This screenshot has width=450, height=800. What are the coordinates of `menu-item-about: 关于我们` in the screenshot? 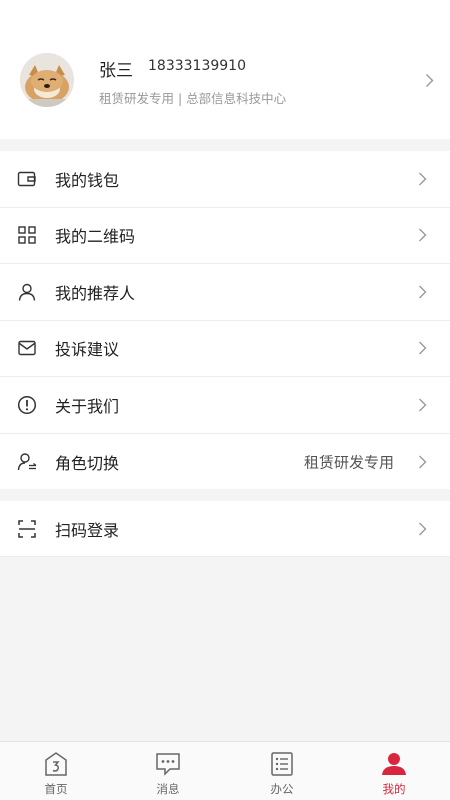 It's located at (225, 405).